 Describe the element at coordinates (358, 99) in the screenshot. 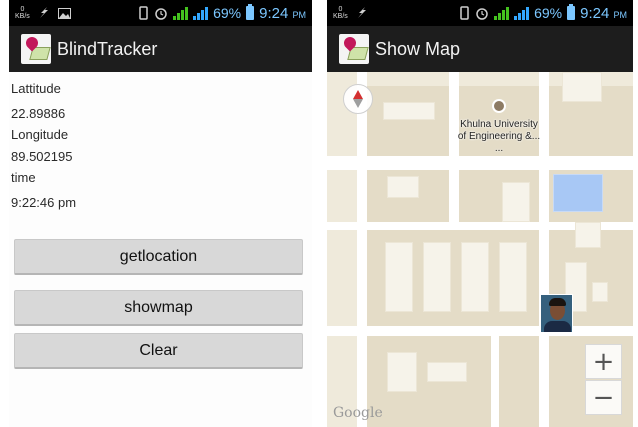

I see `compass-icon` at that location.